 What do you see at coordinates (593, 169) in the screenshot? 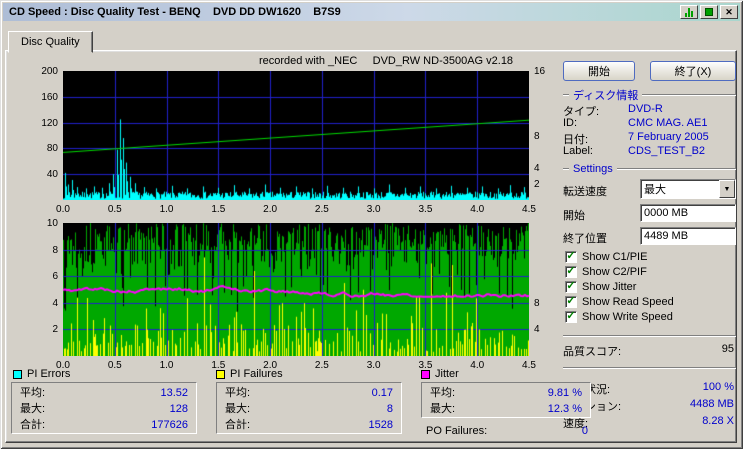
I see `settings-title: Settings` at bounding box center [593, 169].